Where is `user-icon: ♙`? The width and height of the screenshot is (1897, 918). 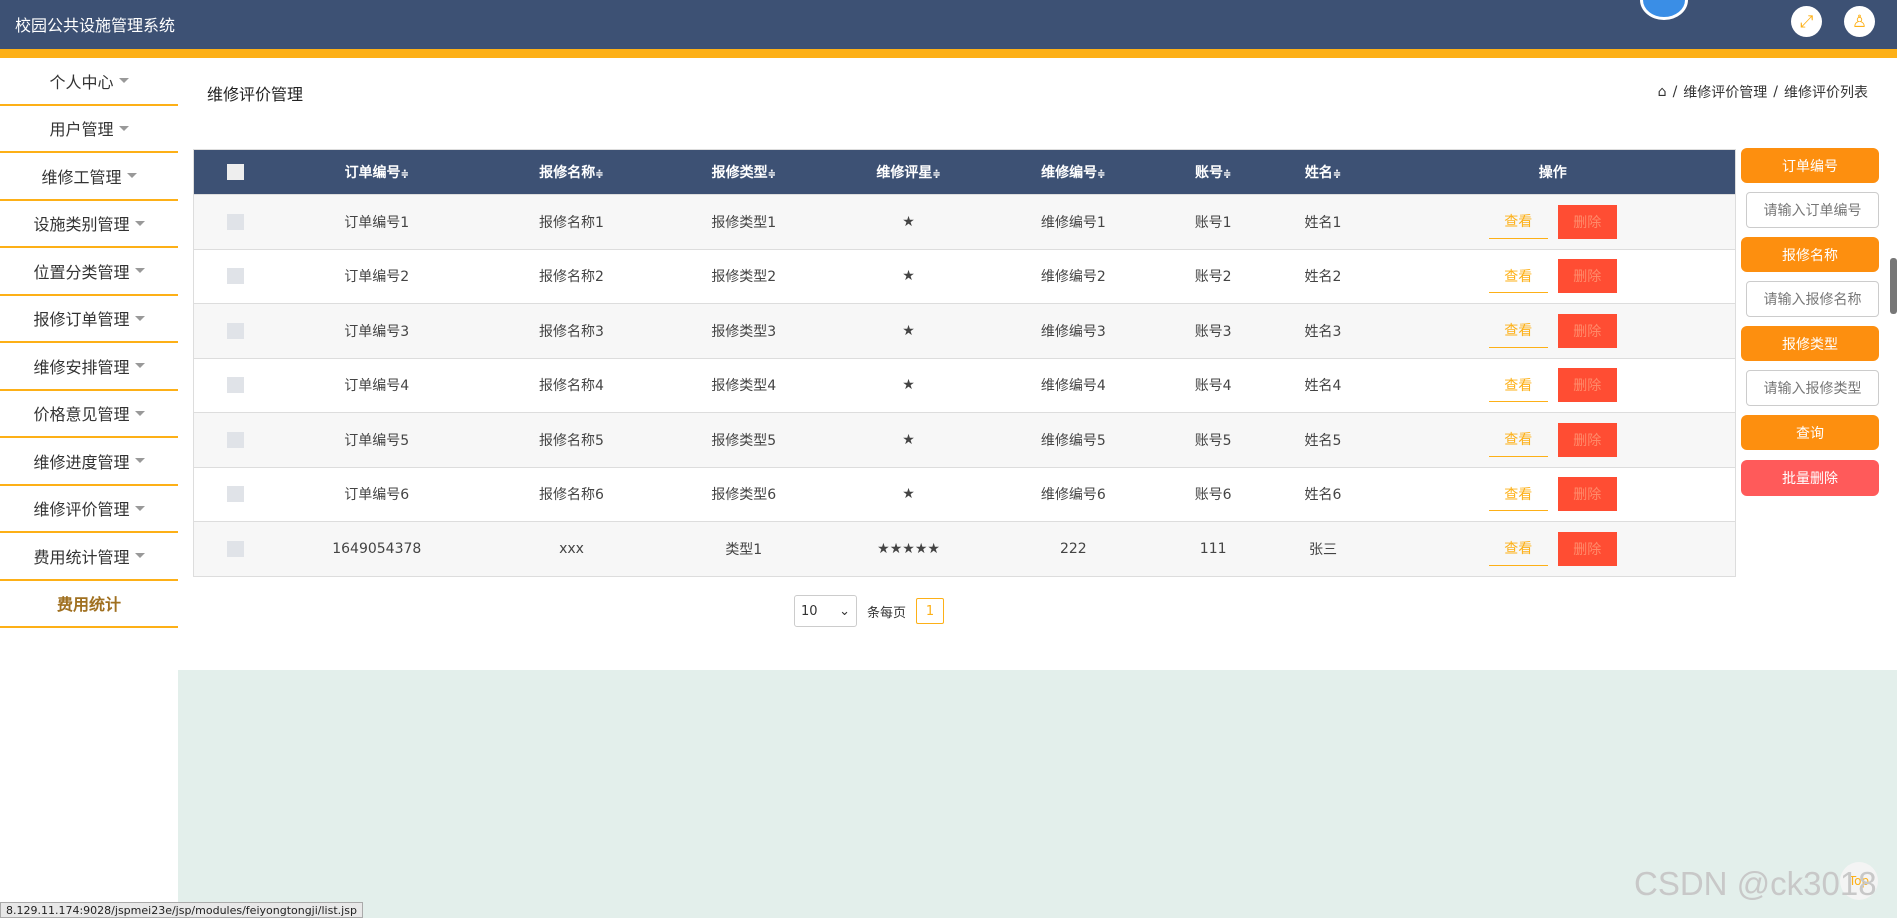
user-icon: ♙ is located at coordinates (1859, 21).